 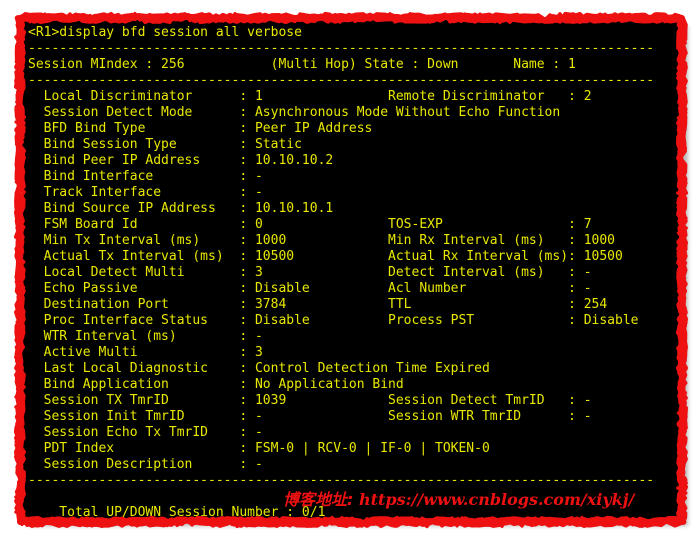 I want to click on watermark-prefix-text: 博客地址:, so click(x=321, y=499).